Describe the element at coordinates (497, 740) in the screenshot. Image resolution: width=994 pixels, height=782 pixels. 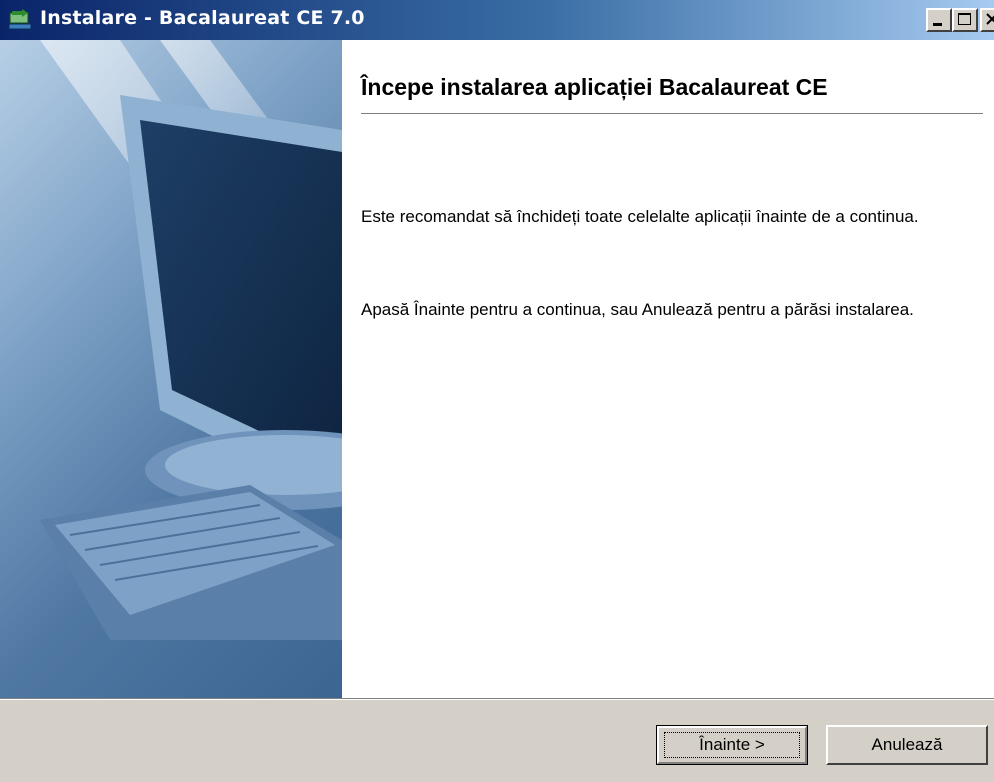
I see `button-bar: Înainte > Anulează` at that location.